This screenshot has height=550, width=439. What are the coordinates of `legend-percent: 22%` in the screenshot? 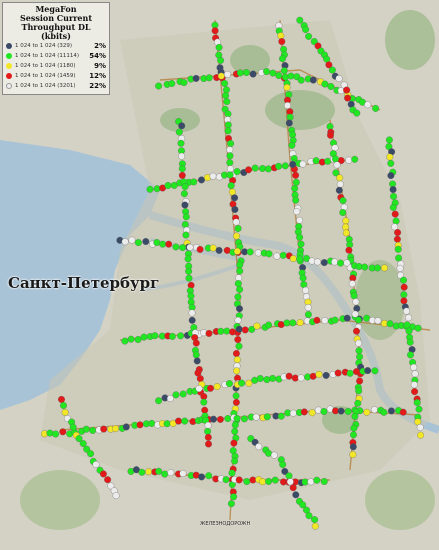 It's located at (97, 86).